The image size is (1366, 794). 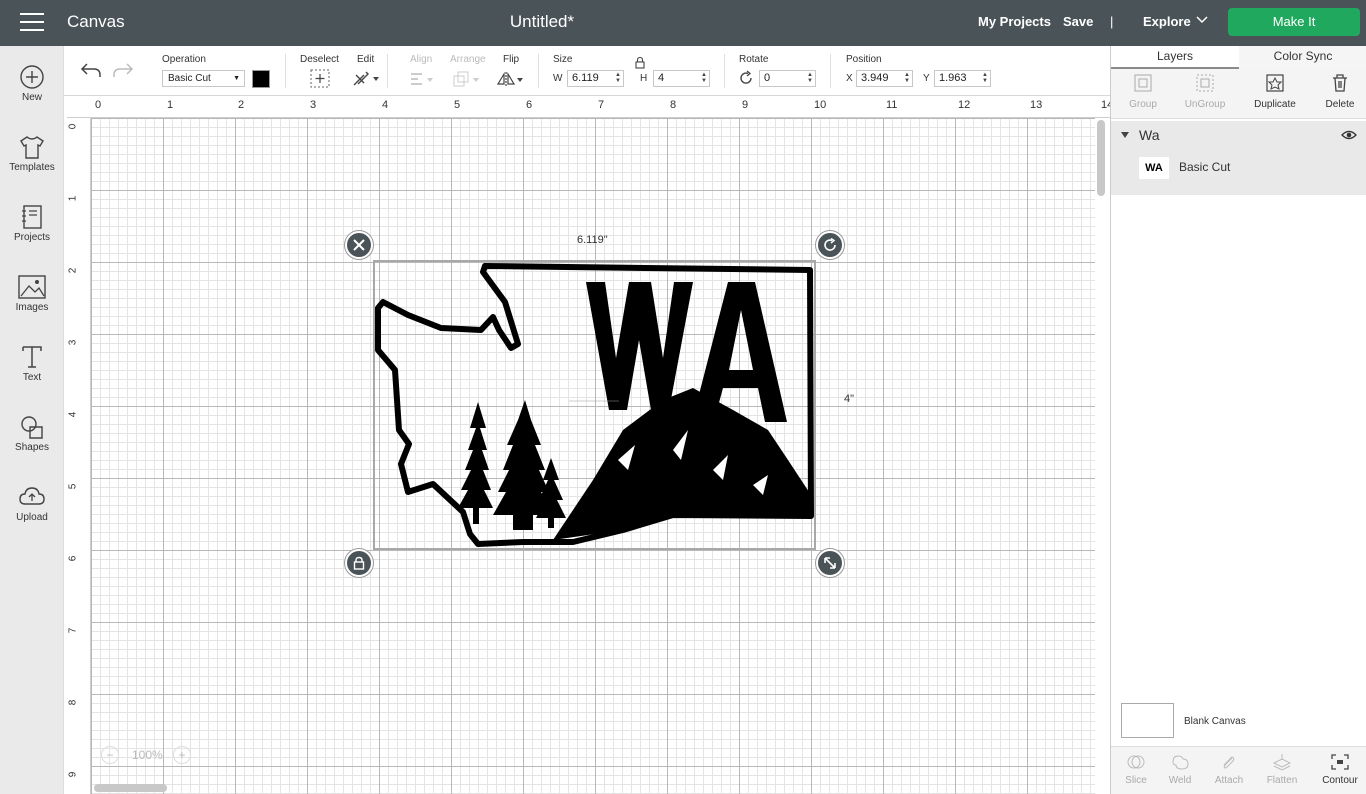 What do you see at coordinates (1202, 20) in the screenshot?
I see `chevron-down-icon` at bounding box center [1202, 20].